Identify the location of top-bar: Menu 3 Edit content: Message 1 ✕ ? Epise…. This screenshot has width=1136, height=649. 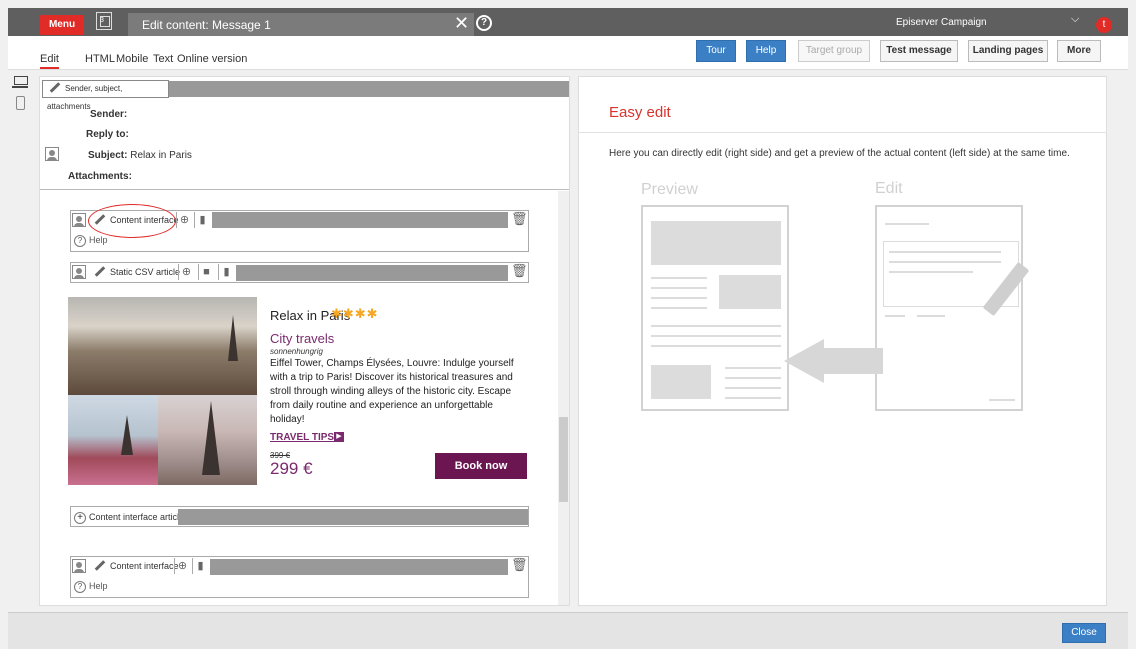
(568, 22).